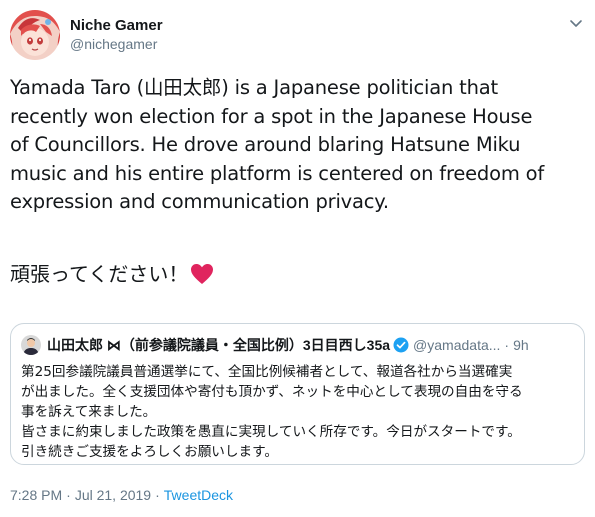 The height and width of the screenshot is (517, 595). What do you see at coordinates (199, 202) in the screenshot?
I see `tweet-text-line: expression and communication privacy.` at bounding box center [199, 202].